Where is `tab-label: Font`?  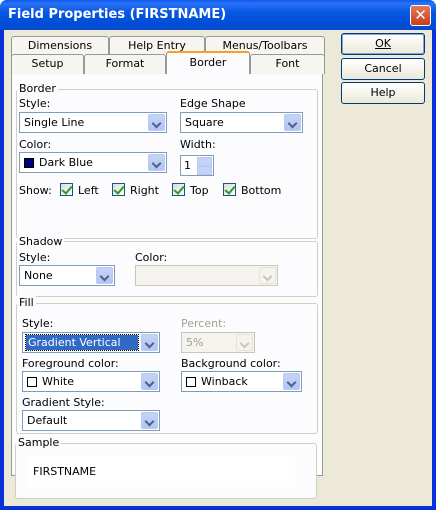 tab-label: Font is located at coordinates (287, 63).